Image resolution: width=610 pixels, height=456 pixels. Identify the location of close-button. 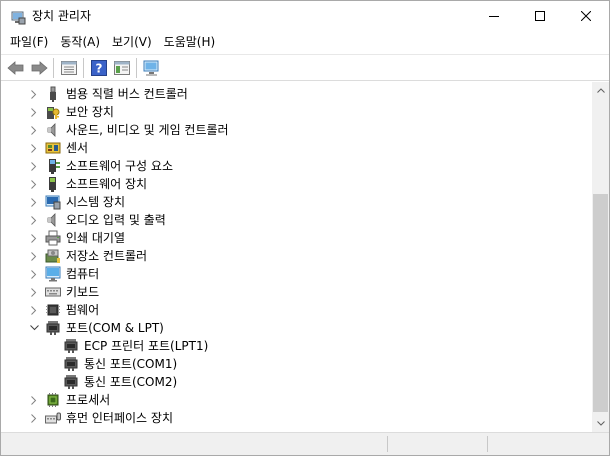
(586, 16).